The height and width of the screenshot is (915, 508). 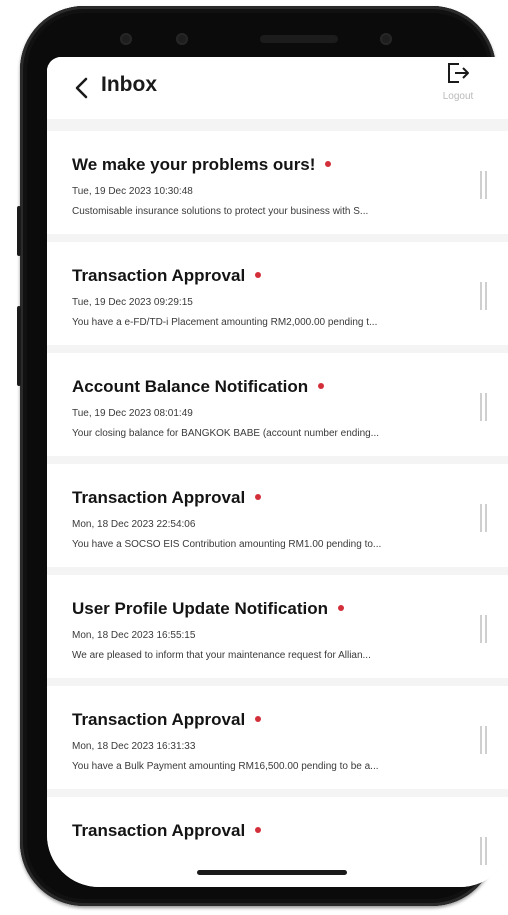 What do you see at coordinates (272, 872) in the screenshot?
I see `home-indicator` at bounding box center [272, 872].